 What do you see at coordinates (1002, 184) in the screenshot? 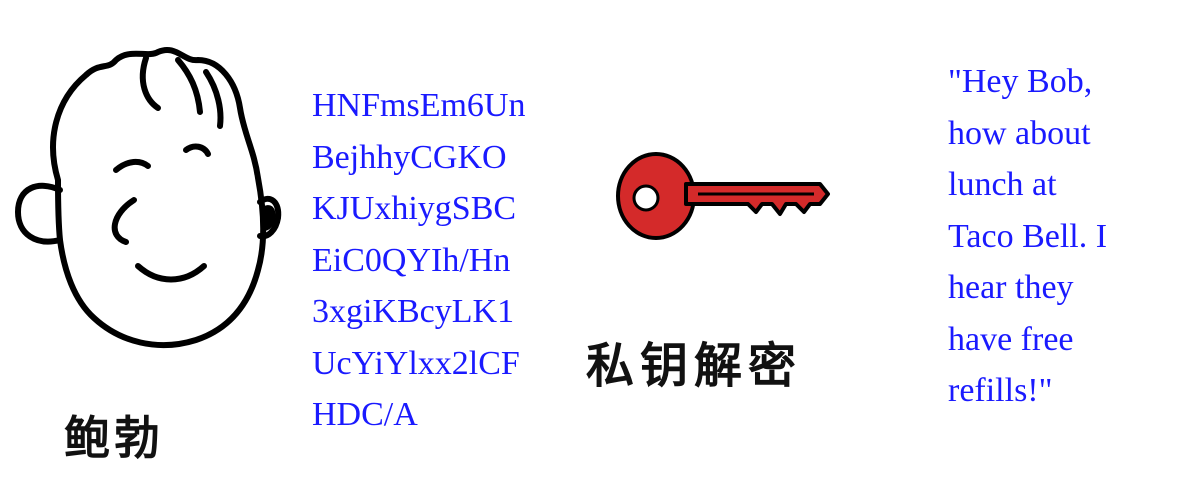
I see `plaintext-line: lunch at` at bounding box center [1002, 184].